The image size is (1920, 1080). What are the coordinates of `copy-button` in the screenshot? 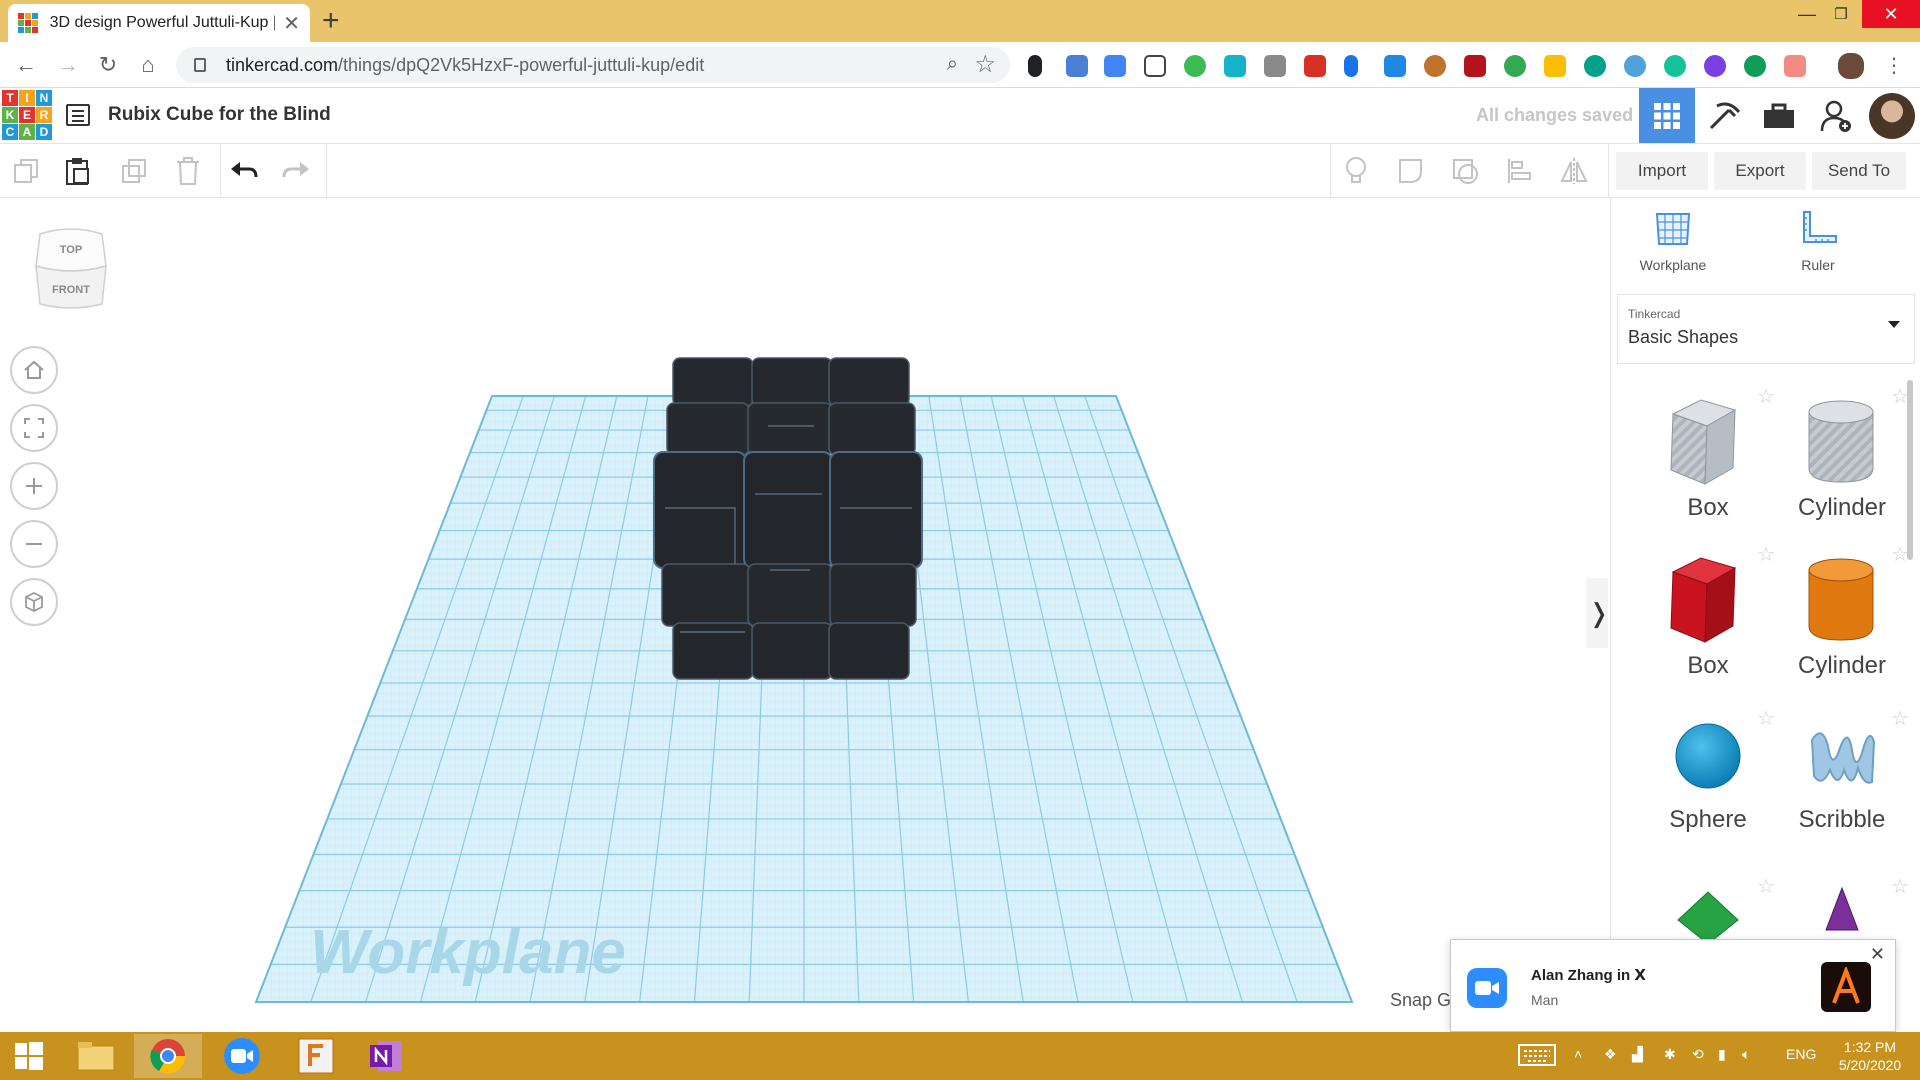 It's located at (26, 171).